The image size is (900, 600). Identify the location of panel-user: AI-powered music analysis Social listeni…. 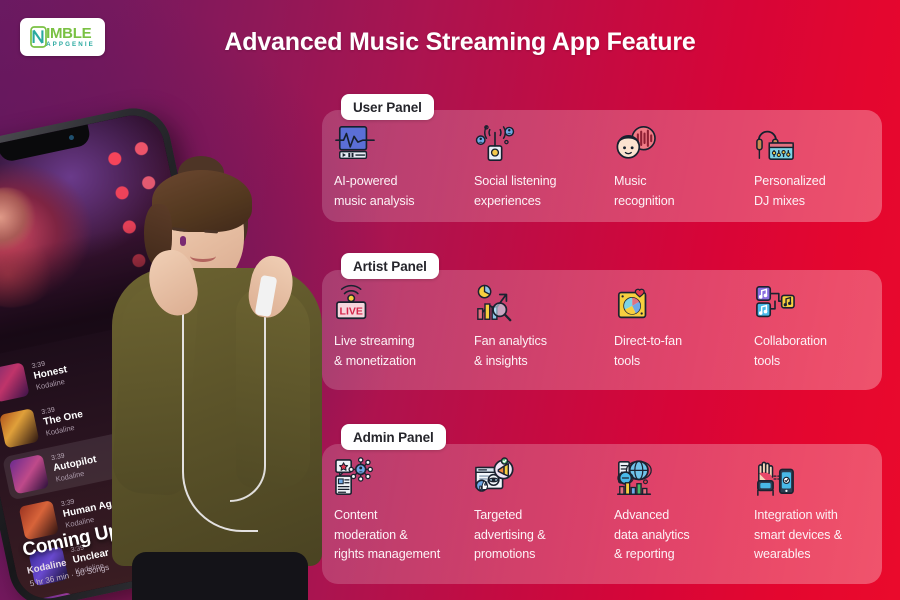
(602, 166).